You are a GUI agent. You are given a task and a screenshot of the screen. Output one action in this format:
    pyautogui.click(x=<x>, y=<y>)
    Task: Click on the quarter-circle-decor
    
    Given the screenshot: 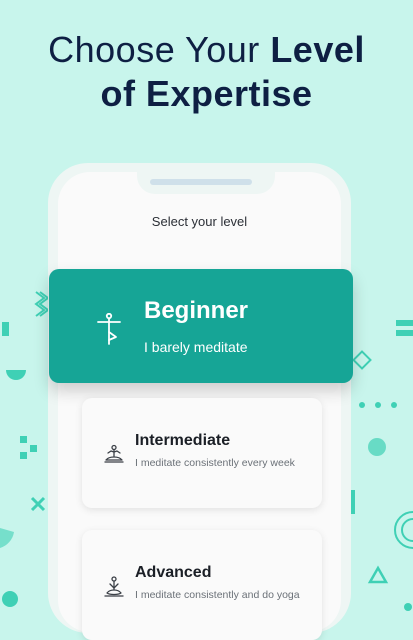 What is the action you would take?
    pyautogui.click(x=7, y=538)
    